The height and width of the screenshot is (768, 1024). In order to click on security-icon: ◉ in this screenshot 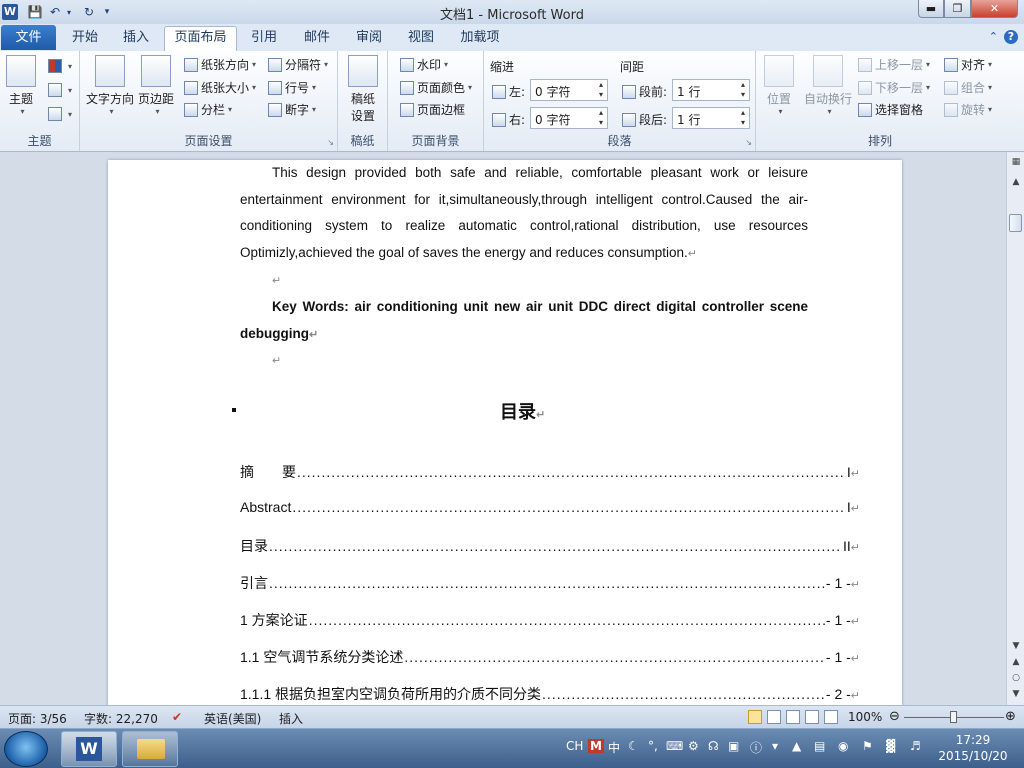, I will do `click(843, 746)`.